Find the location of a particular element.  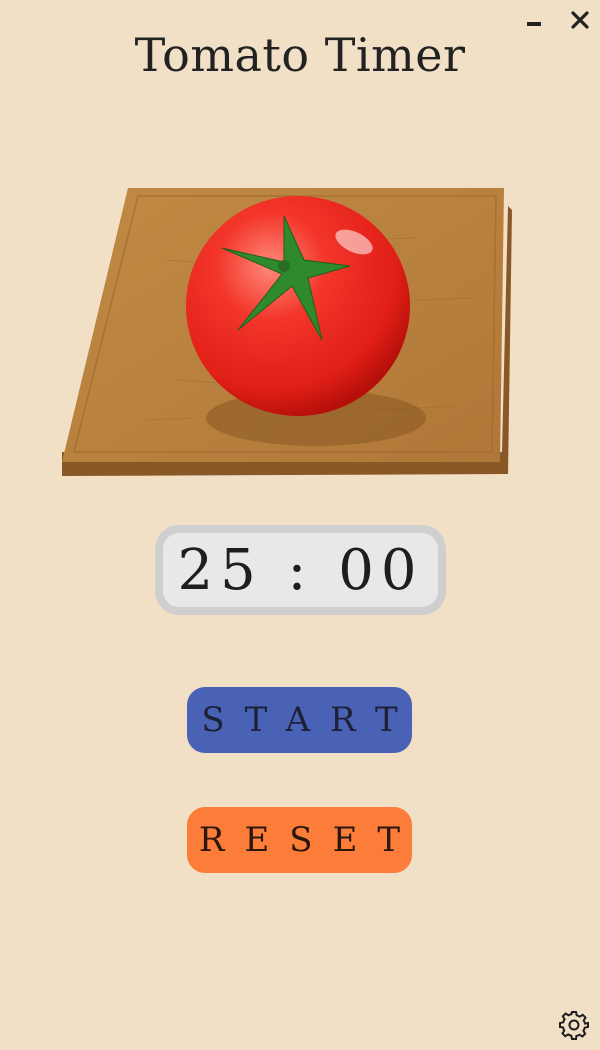

minimize-icon is located at coordinates (534, 24).